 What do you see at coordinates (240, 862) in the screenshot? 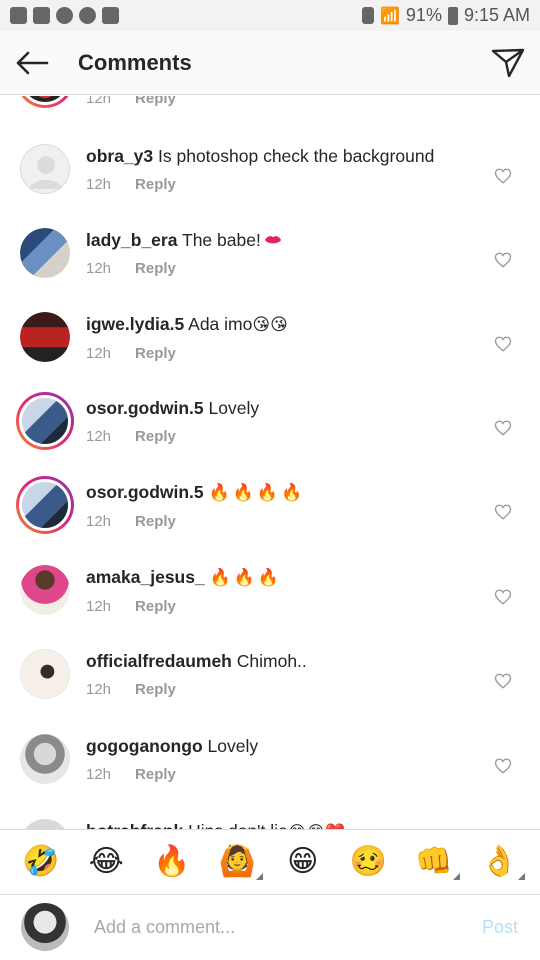
I see `emoji-person-button: 🙆` at bounding box center [240, 862].